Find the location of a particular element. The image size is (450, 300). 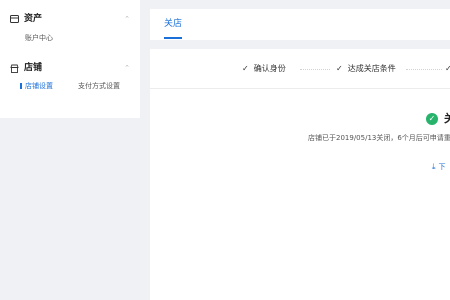

active-indicator is located at coordinates (21, 86).